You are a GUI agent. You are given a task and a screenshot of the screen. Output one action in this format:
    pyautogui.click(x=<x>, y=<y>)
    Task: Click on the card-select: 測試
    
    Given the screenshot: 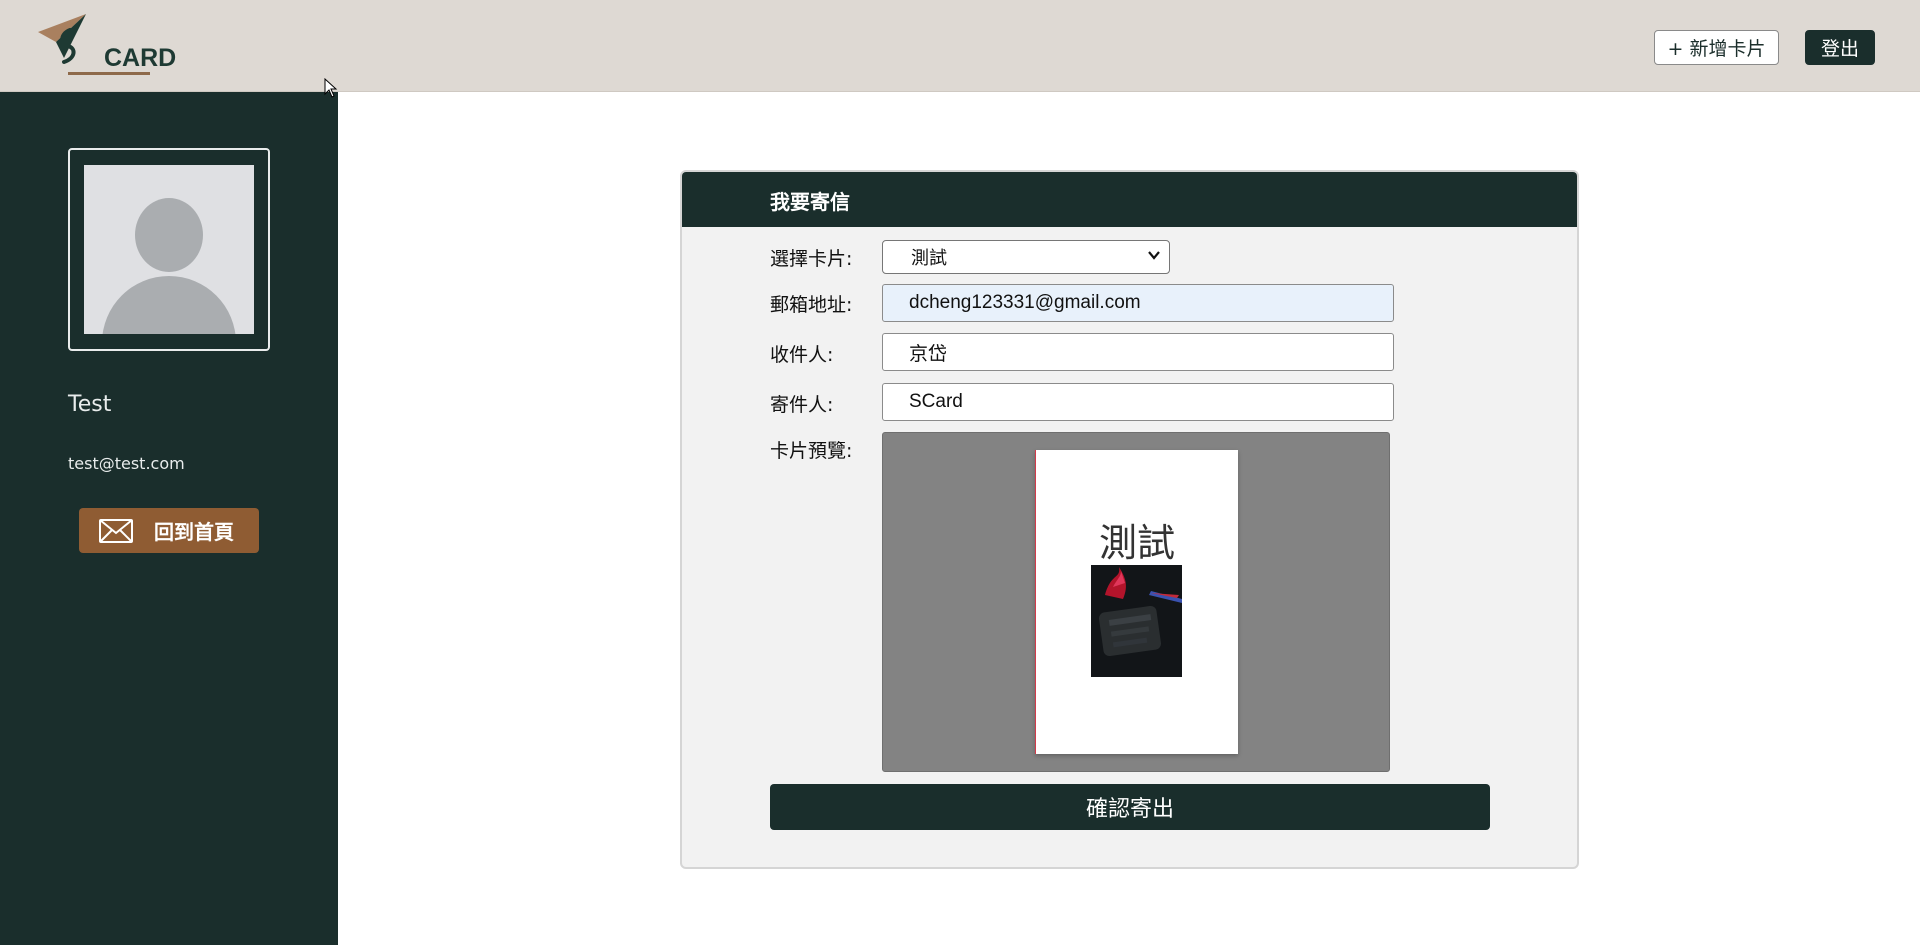 What is the action you would take?
    pyautogui.click(x=1026, y=257)
    